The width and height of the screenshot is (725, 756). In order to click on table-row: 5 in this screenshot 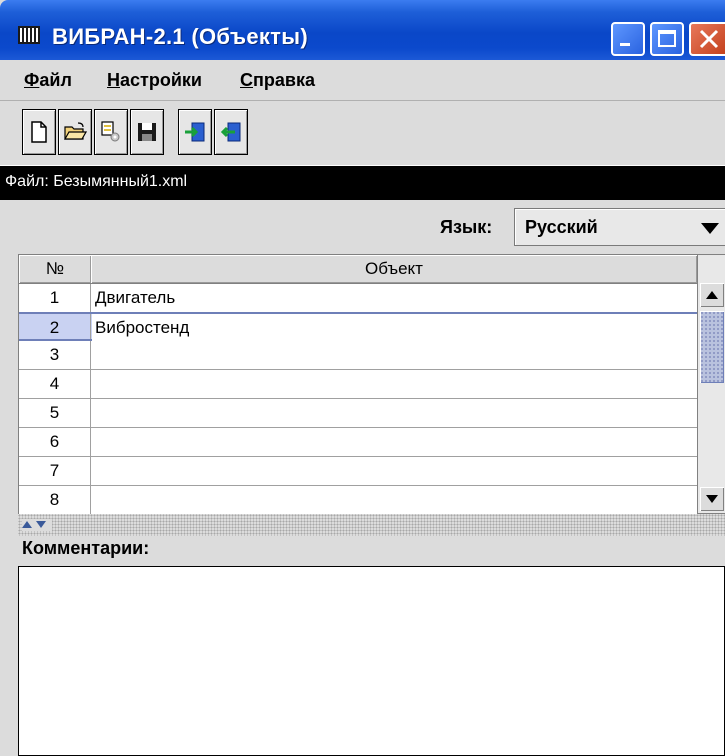, I will do `click(358, 413)`.